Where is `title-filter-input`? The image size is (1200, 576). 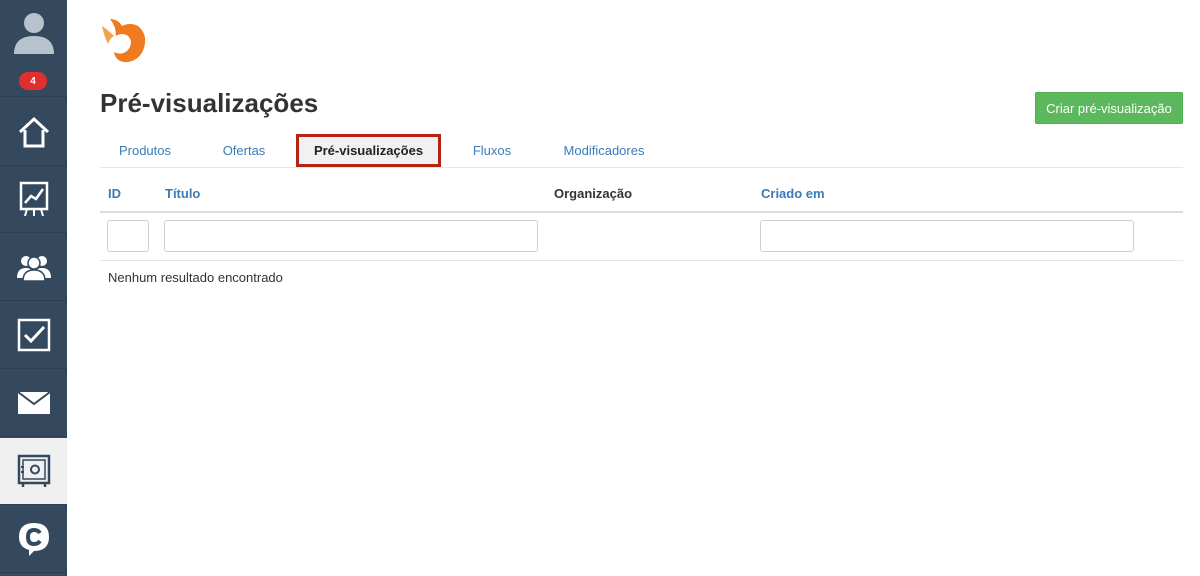 title-filter-input is located at coordinates (351, 236).